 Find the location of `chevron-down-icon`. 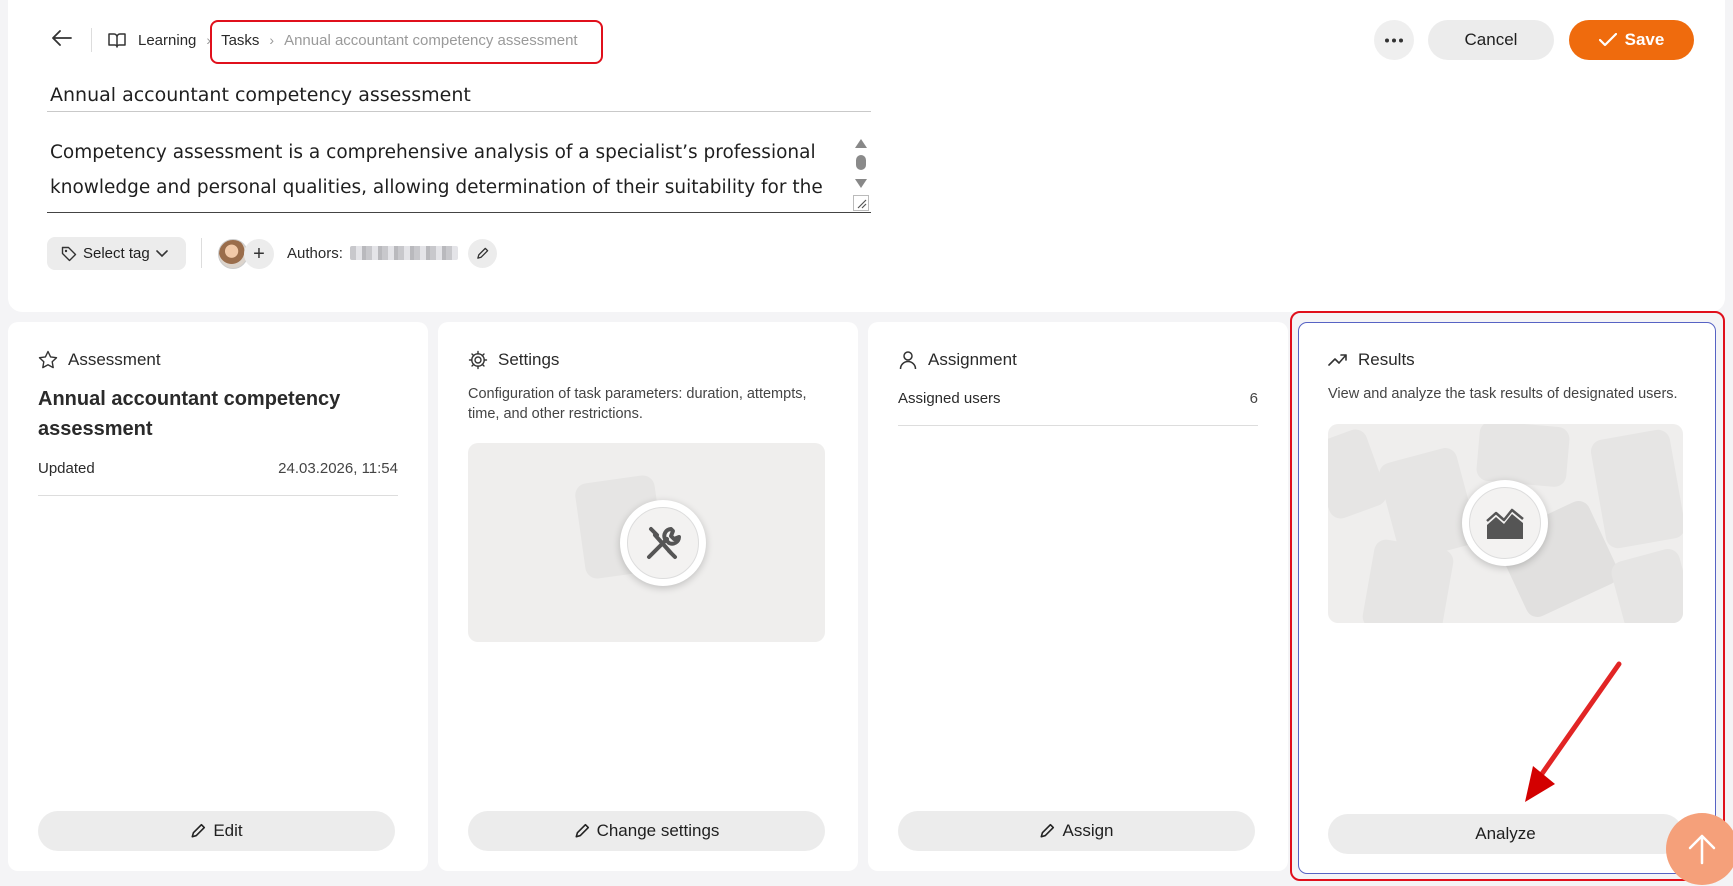

chevron-down-icon is located at coordinates (161, 253).